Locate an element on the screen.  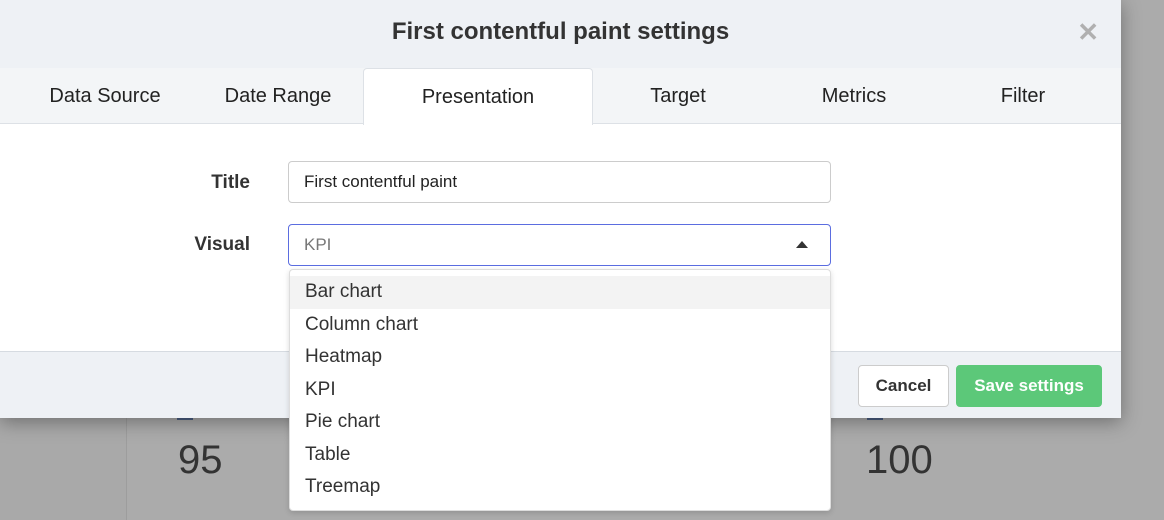
tab-filter: Filter is located at coordinates (1023, 96).